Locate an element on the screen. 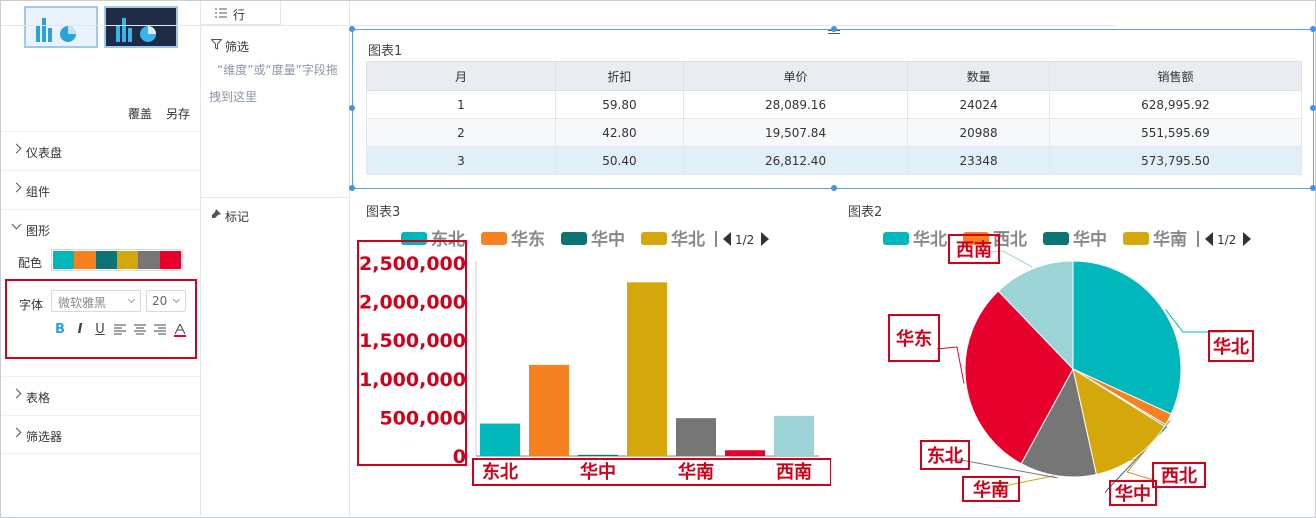 The height and width of the screenshot is (518, 1316). chart2-title: 图表2 is located at coordinates (865, 212).